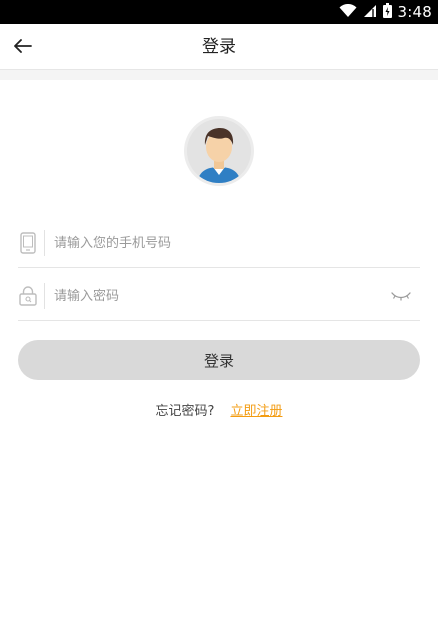  I want to click on password-field-row, so click(219, 296).